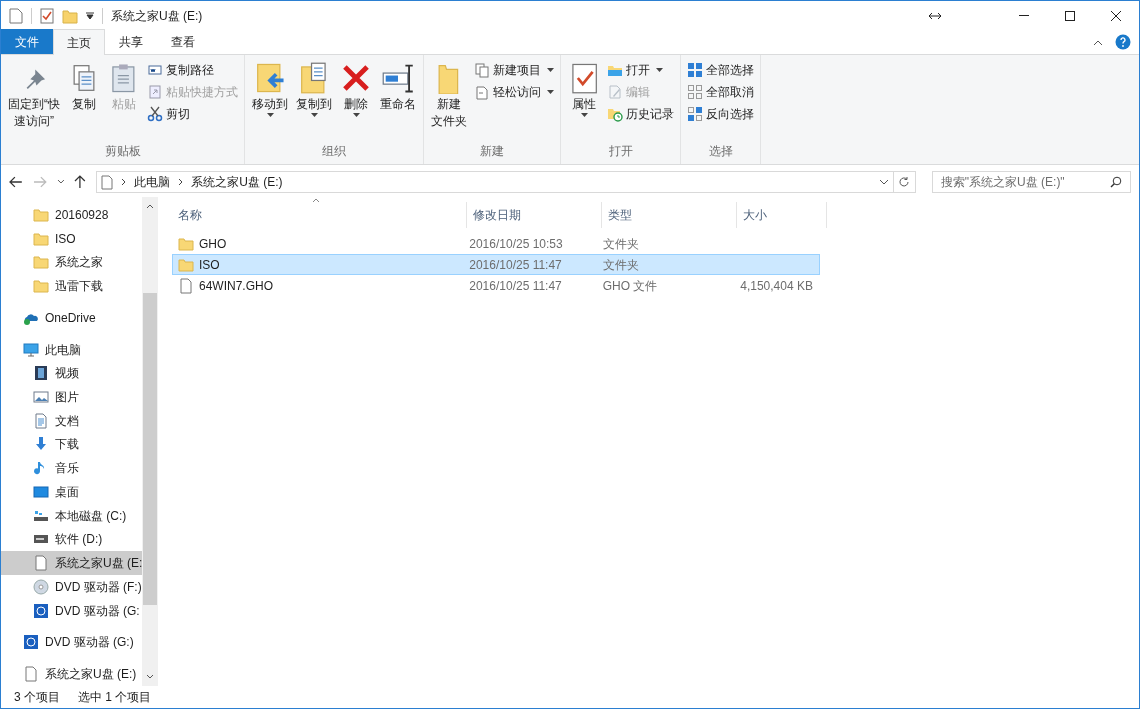 Image resolution: width=1140 pixels, height=709 pixels. Describe the element at coordinates (72, 215) in the screenshot. I see `nav-item: 20160928` at that location.